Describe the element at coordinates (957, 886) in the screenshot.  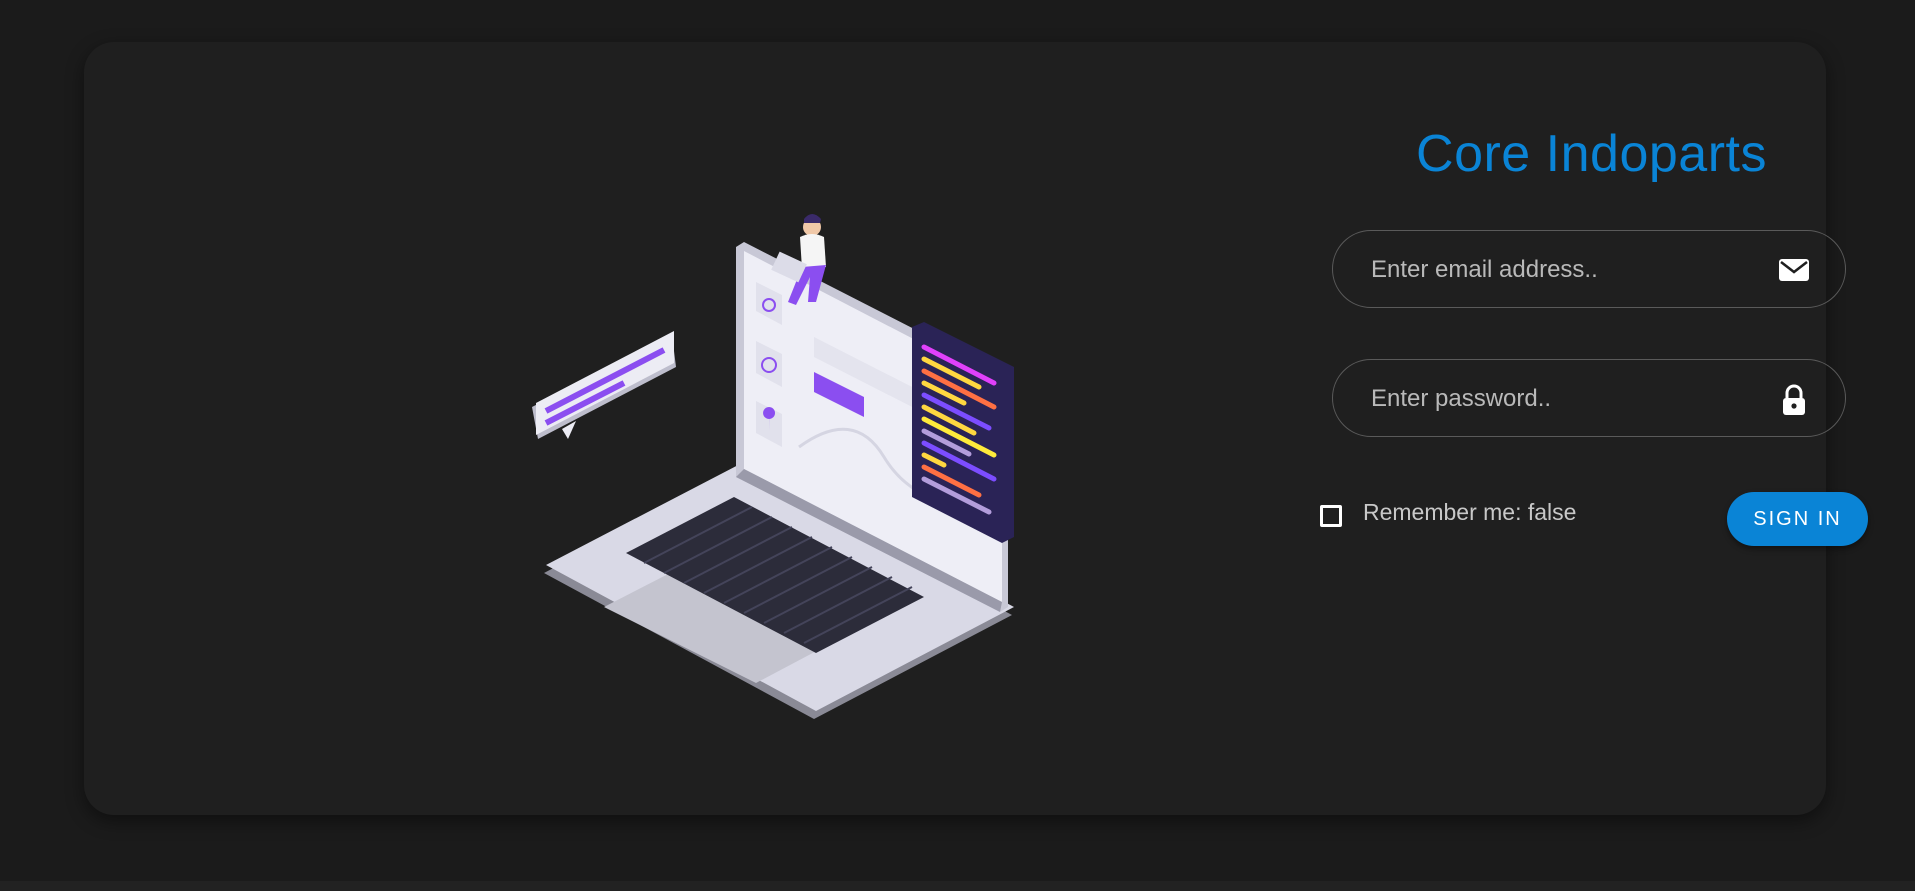
I see `bottom-bar` at that location.